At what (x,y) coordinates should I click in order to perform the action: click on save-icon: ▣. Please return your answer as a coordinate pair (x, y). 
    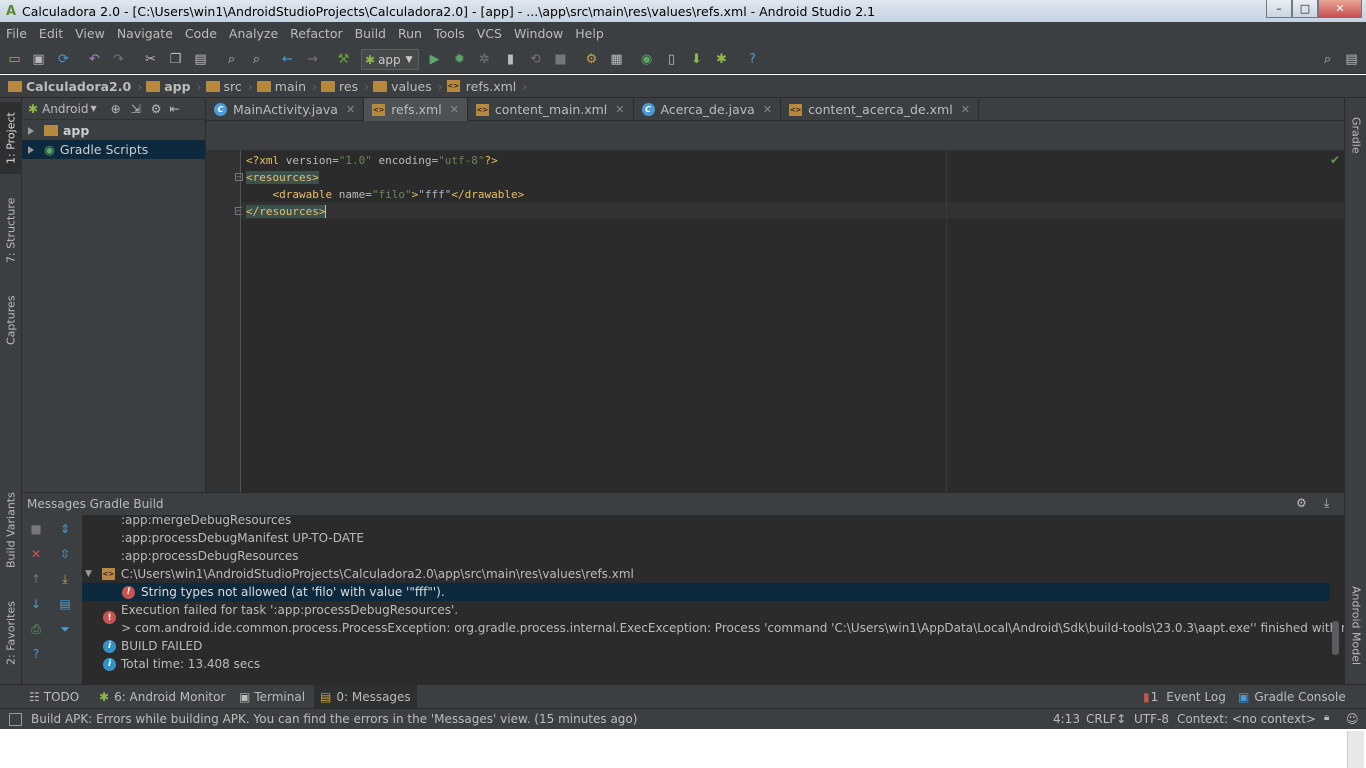
    Looking at the image, I should click on (38, 59).